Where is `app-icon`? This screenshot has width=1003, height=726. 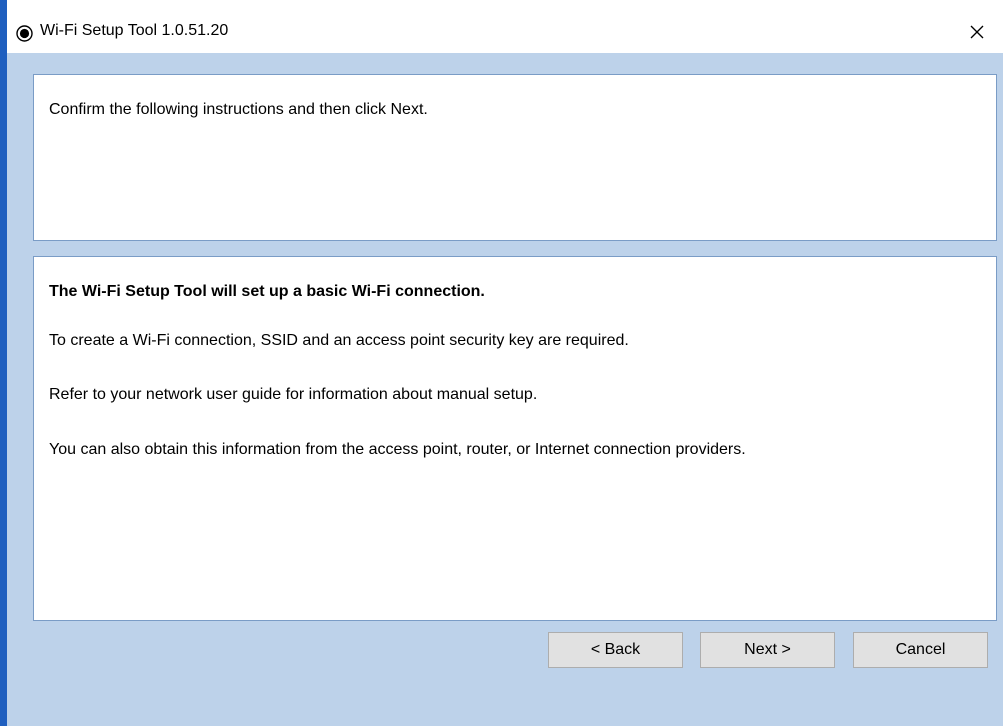
app-icon is located at coordinates (24, 33).